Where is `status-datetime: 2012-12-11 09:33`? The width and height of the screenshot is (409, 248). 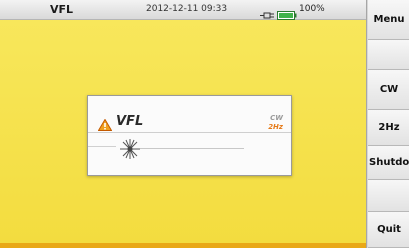
status-datetime: 2012-12-11 09:33 is located at coordinates (187, 9).